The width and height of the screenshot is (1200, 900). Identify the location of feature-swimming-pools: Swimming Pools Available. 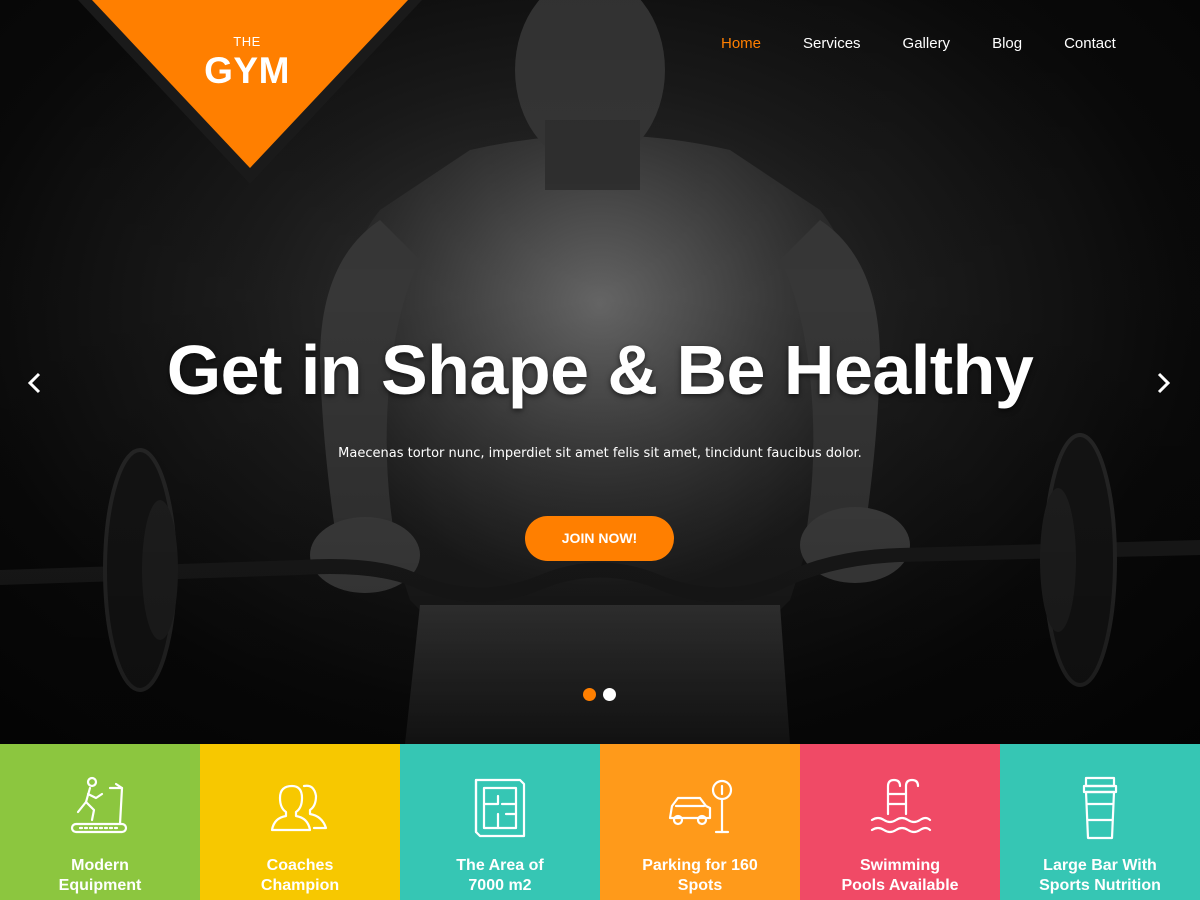
(900, 822).